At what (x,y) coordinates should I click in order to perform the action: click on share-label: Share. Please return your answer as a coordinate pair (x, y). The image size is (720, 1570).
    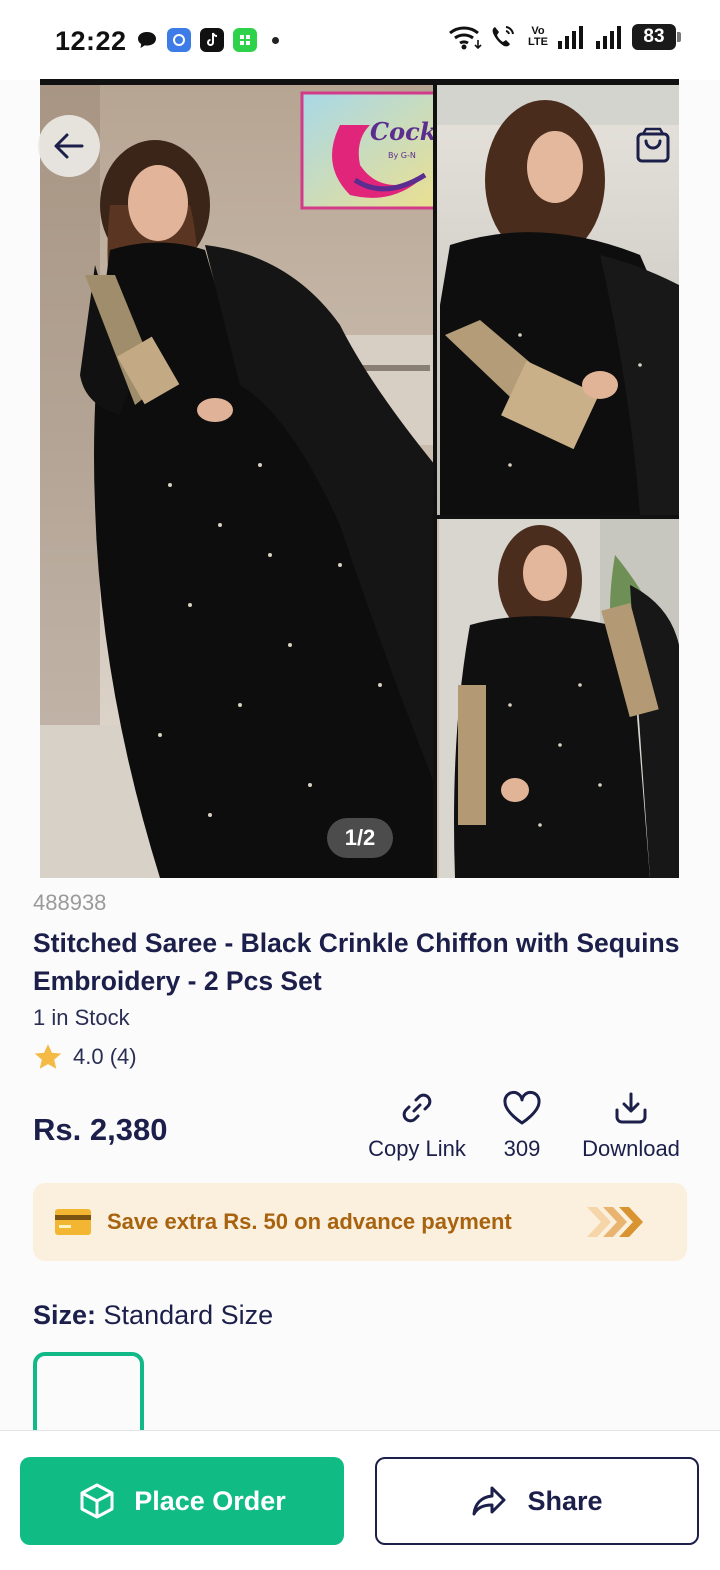
    Looking at the image, I should click on (565, 1500).